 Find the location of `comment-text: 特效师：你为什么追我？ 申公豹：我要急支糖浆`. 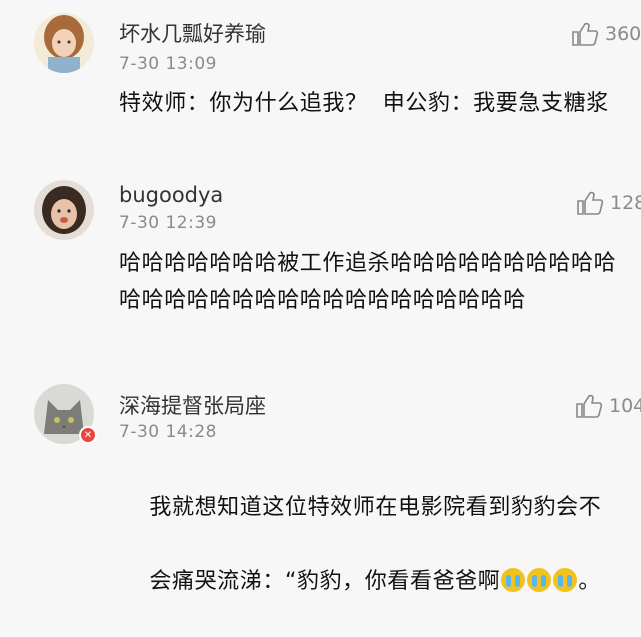

comment-text: 特效师：你为什么追我？ 申公豹：我要急支糖浆 is located at coordinates (364, 103).